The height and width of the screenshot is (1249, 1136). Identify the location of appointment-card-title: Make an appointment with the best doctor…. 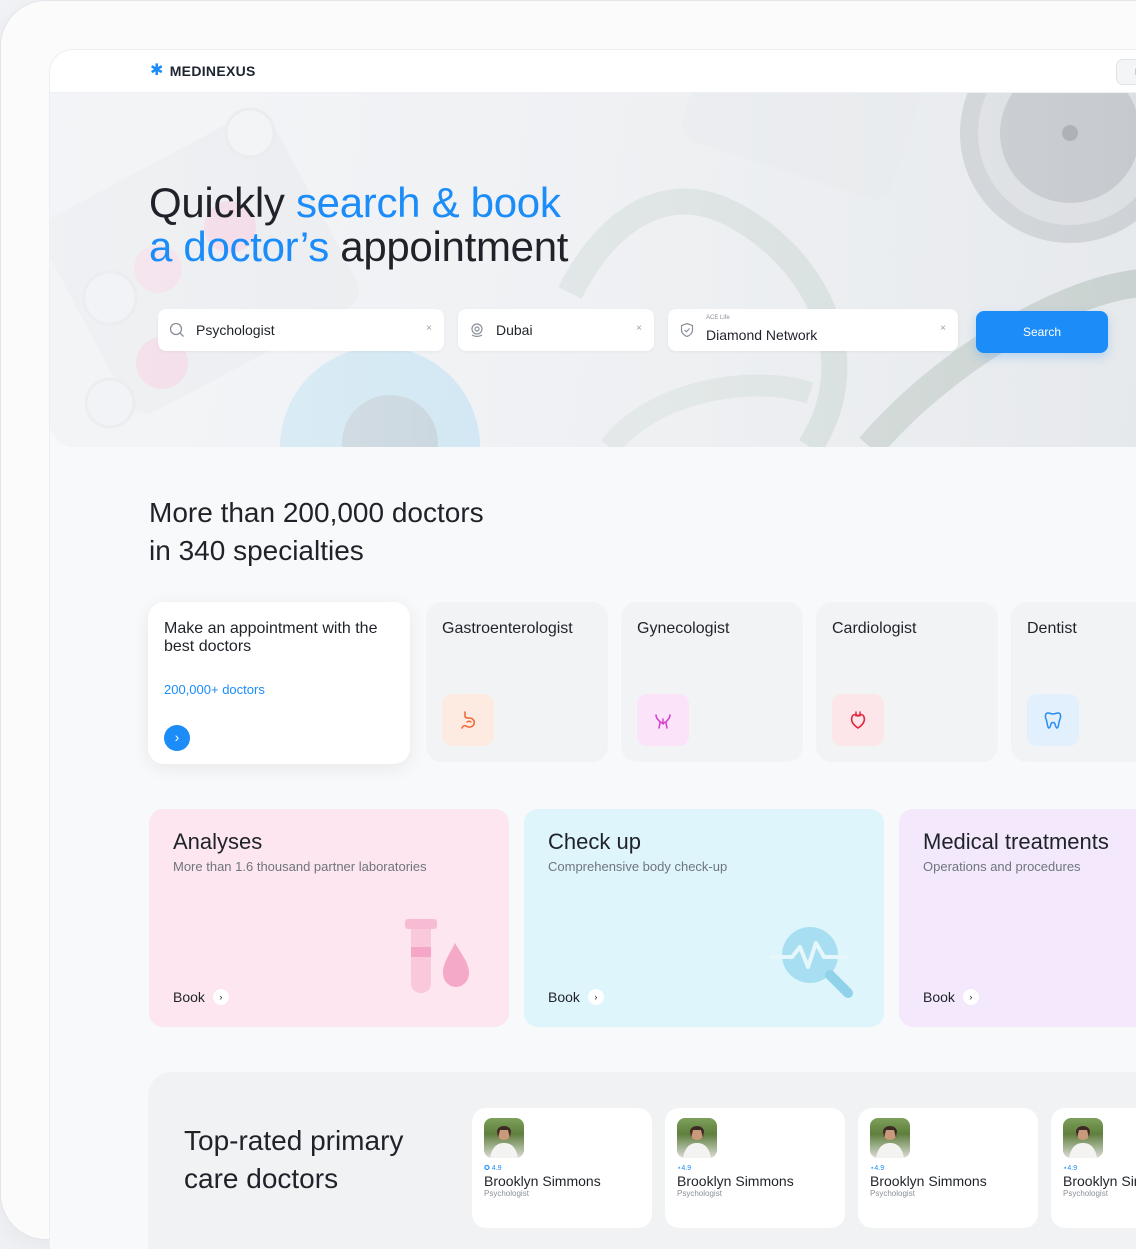
(271, 637).